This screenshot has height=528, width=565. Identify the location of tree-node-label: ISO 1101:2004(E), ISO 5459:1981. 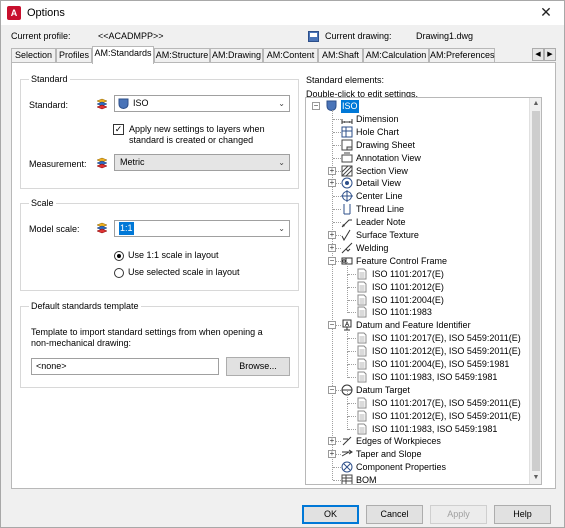
(441, 364).